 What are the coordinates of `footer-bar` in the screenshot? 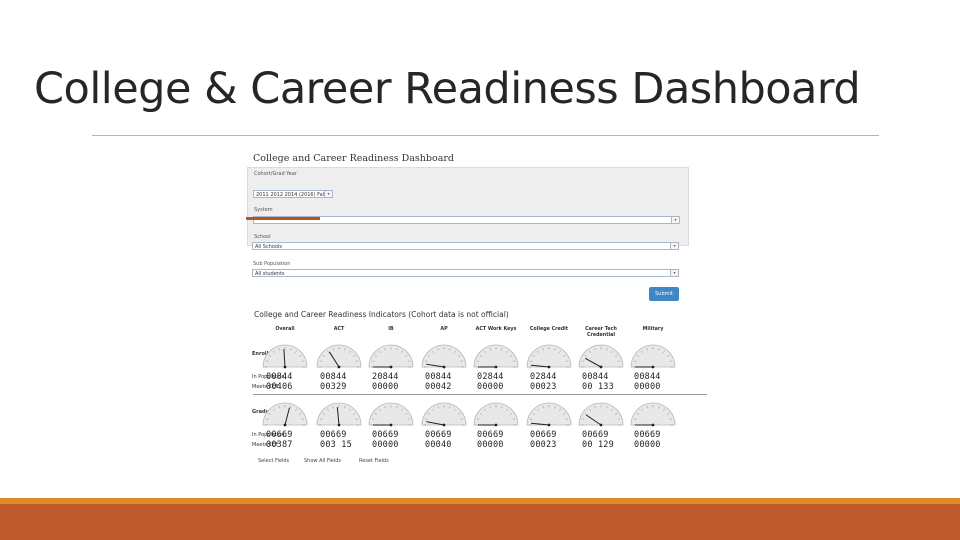 It's located at (480, 522).